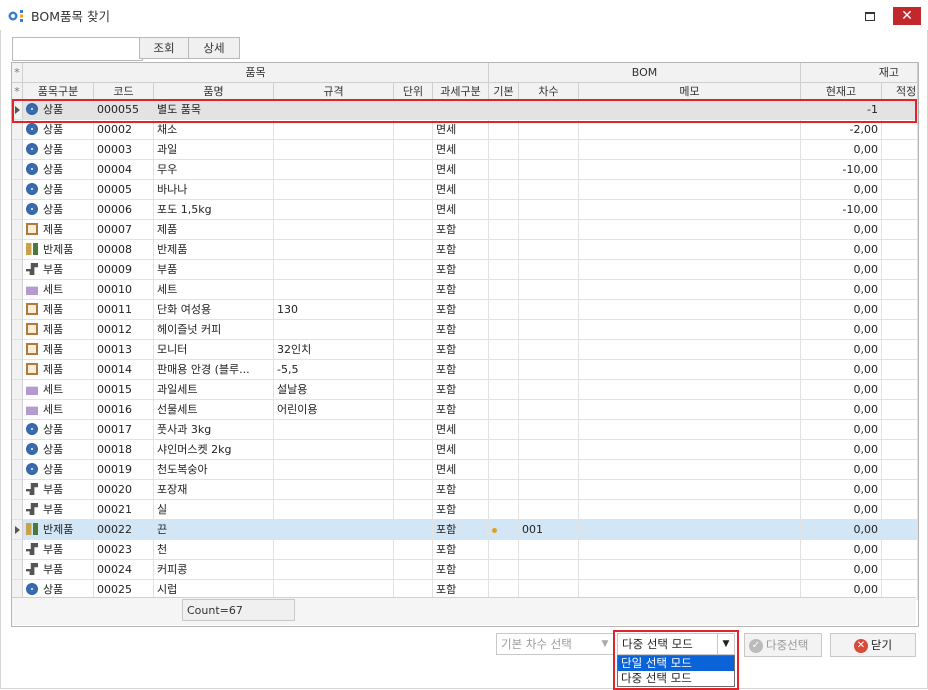 This screenshot has width=928, height=690. I want to click on table-row: 상품 00005 바나나 면세 0,00, so click(465, 190).